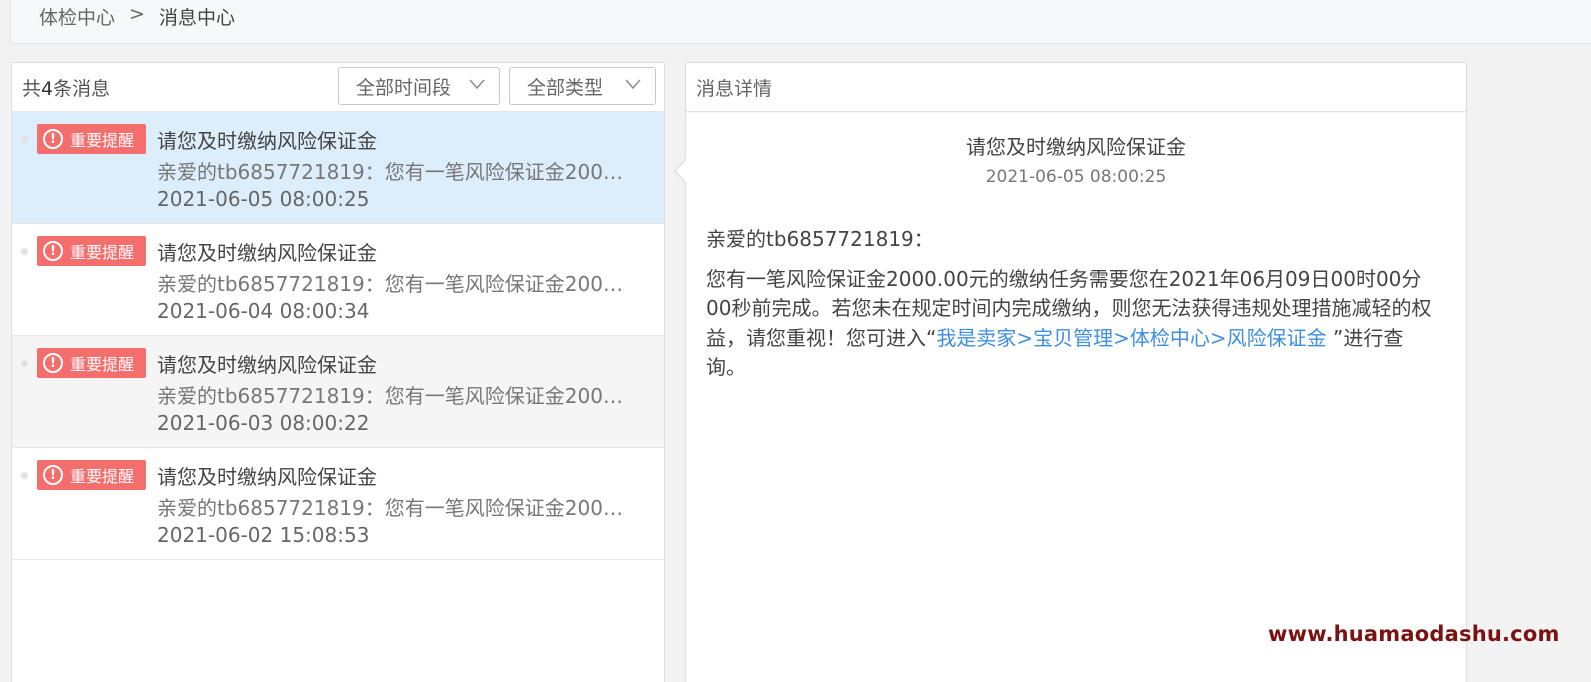 This screenshot has height=682, width=1591. What do you see at coordinates (77, 16) in the screenshot?
I see `breadcrumb-parent-link: 体检中心` at bounding box center [77, 16].